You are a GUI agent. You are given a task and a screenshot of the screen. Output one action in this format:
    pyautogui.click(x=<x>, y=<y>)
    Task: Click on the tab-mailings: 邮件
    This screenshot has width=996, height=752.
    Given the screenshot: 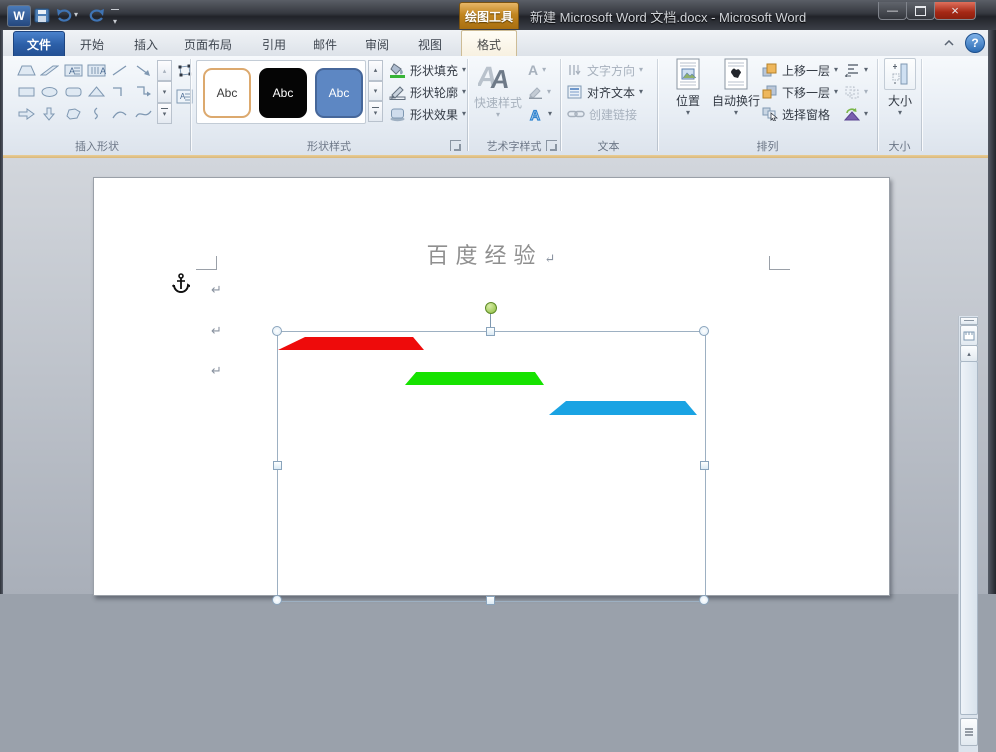 What is the action you would take?
    pyautogui.click(x=325, y=44)
    